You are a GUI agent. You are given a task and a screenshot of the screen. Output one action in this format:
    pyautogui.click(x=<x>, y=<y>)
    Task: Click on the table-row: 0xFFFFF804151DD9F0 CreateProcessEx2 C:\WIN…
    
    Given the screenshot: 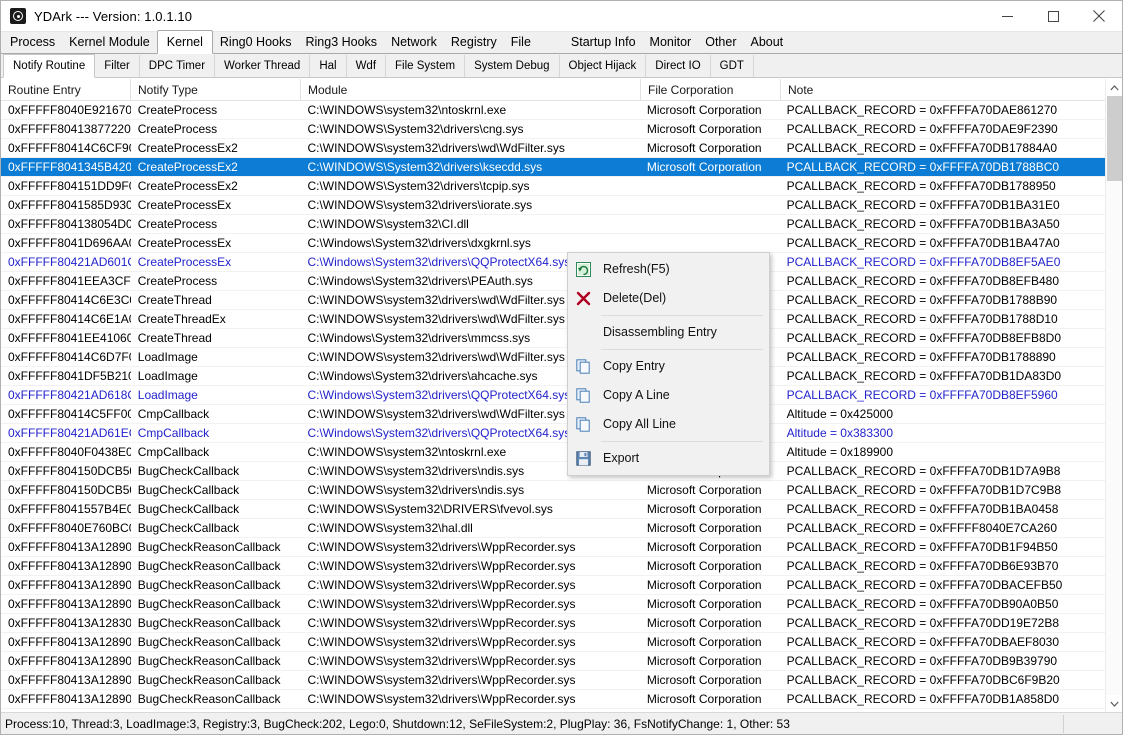 What is the action you would take?
    pyautogui.click(x=553, y=186)
    